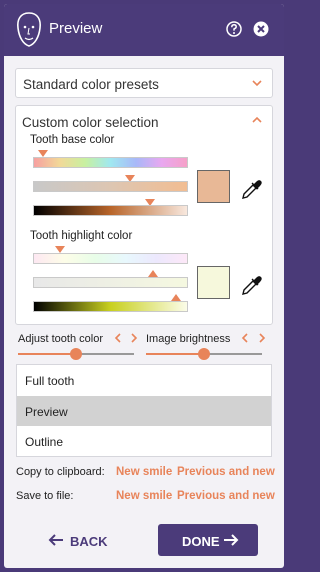  What do you see at coordinates (72, 140) in the screenshot?
I see `tooth-base-color-label: Tooth base color` at bounding box center [72, 140].